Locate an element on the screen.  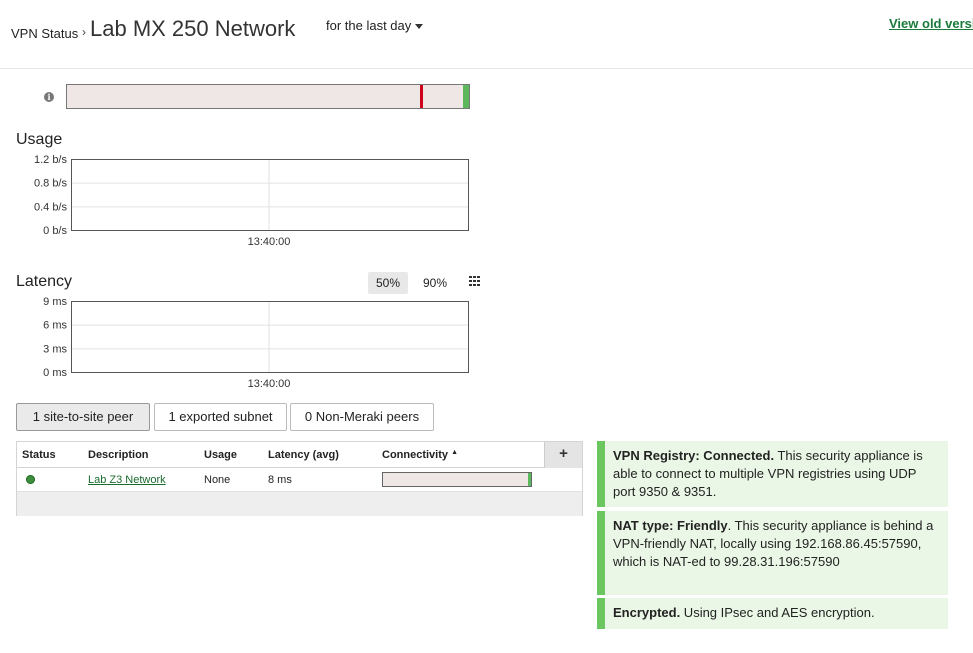
usage-plot-frame is located at coordinates (270, 195).